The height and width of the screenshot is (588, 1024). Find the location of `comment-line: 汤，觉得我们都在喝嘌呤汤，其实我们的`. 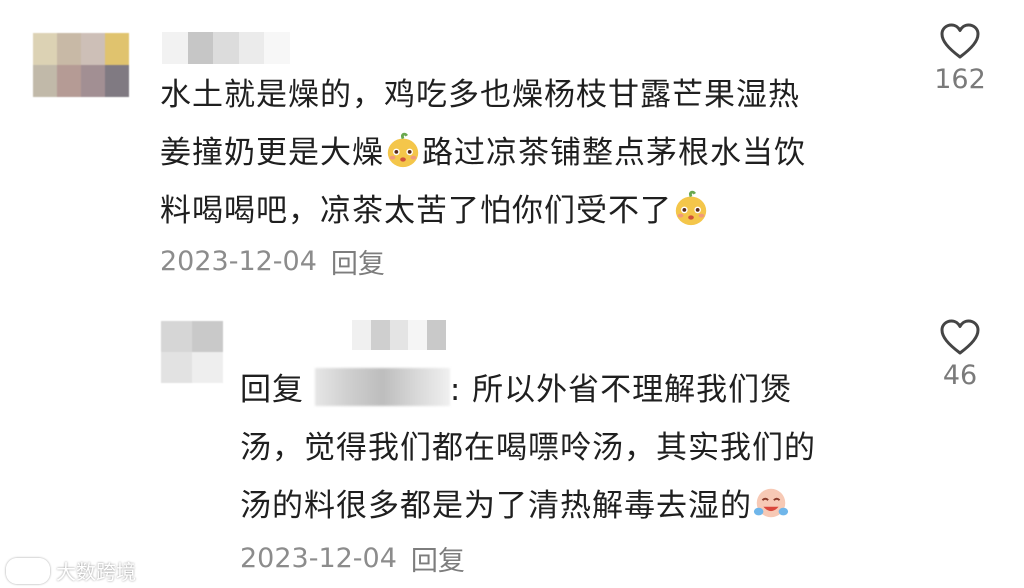

comment-line: 汤，觉得我们都在喝嘌呤汤，其实我们的 is located at coordinates (528, 448).